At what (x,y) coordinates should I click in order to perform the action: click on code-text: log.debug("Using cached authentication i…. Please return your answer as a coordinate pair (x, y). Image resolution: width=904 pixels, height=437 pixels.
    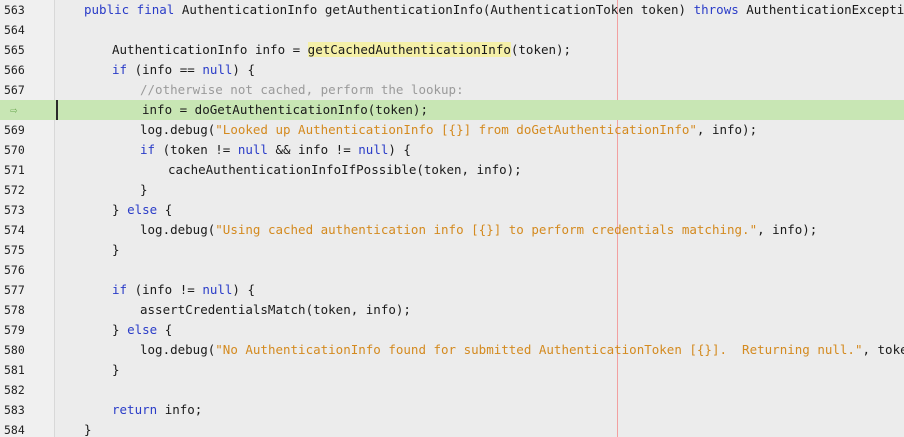
    Looking at the image, I should click on (436, 230).